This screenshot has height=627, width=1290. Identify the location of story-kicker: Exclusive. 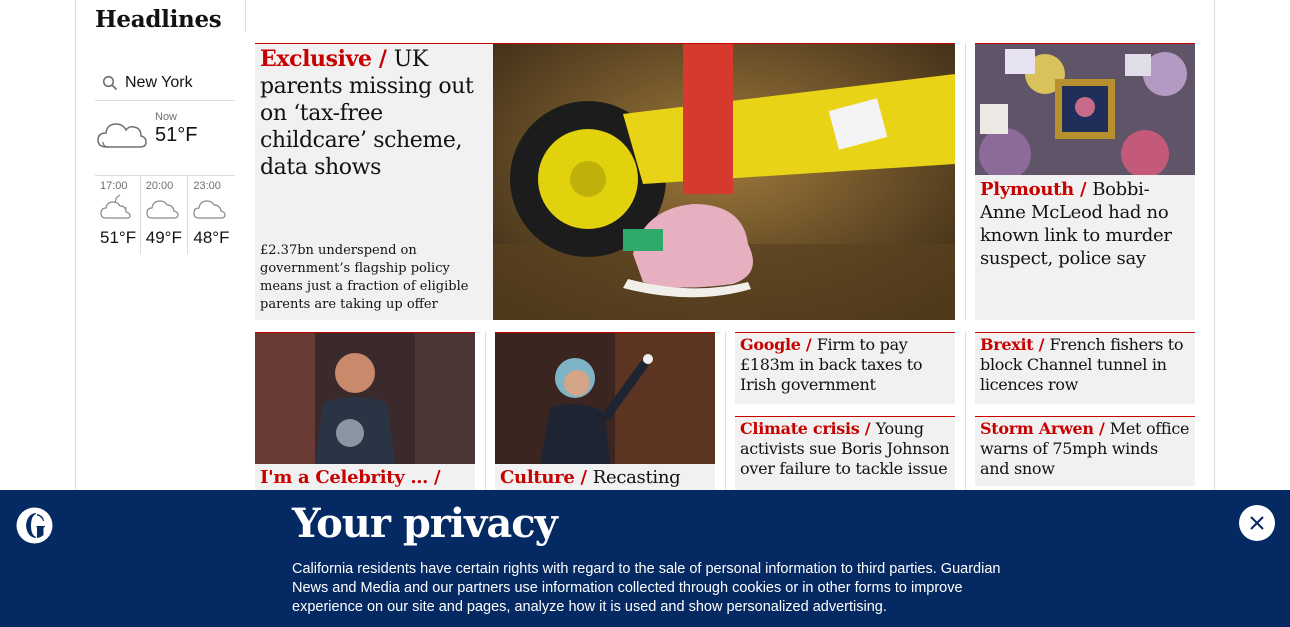
(316, 59).